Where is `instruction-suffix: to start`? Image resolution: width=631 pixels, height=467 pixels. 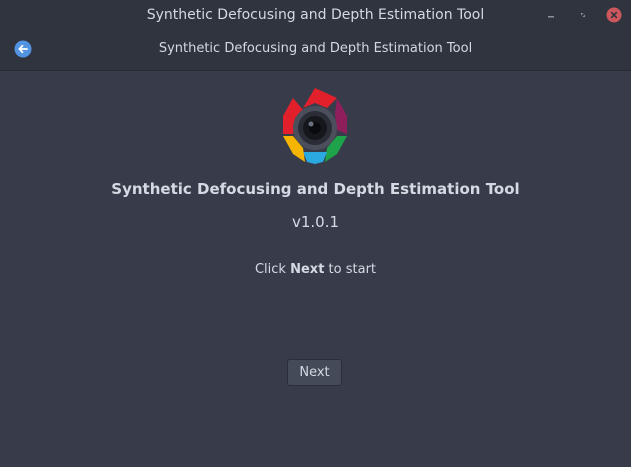 instruction-suffix: to start is located at coordinates (352, 269).